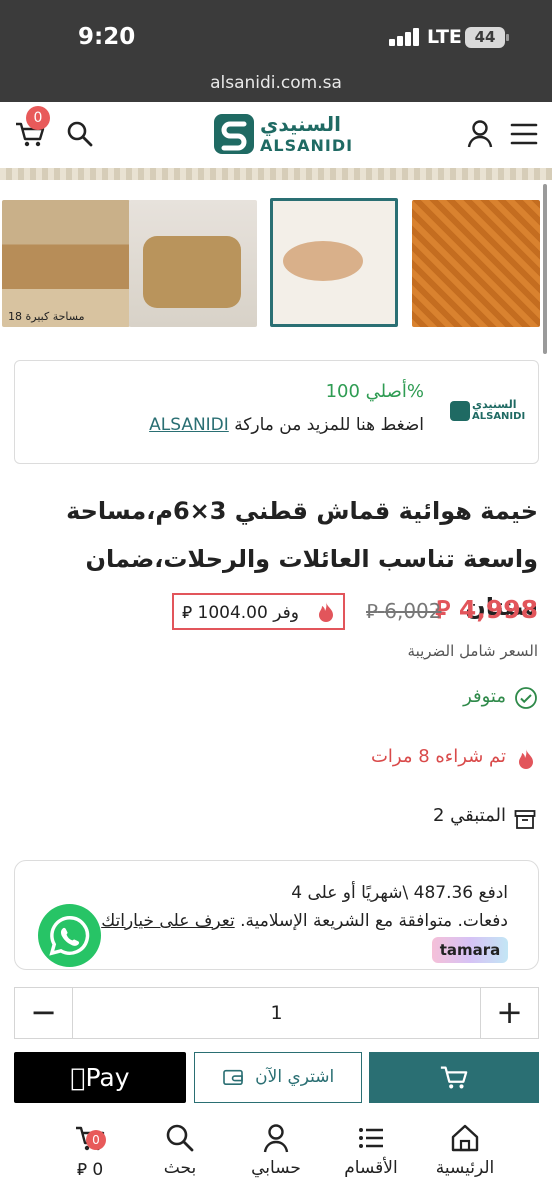 Image resolution: width=552 pixels, height=1196 pixels. What do you see at coordinates (329, 425) in the screenshot?
I see `authentic-desc-text: اضغط هنا للمزيد من ماركة` at bounding box center [329, 425].